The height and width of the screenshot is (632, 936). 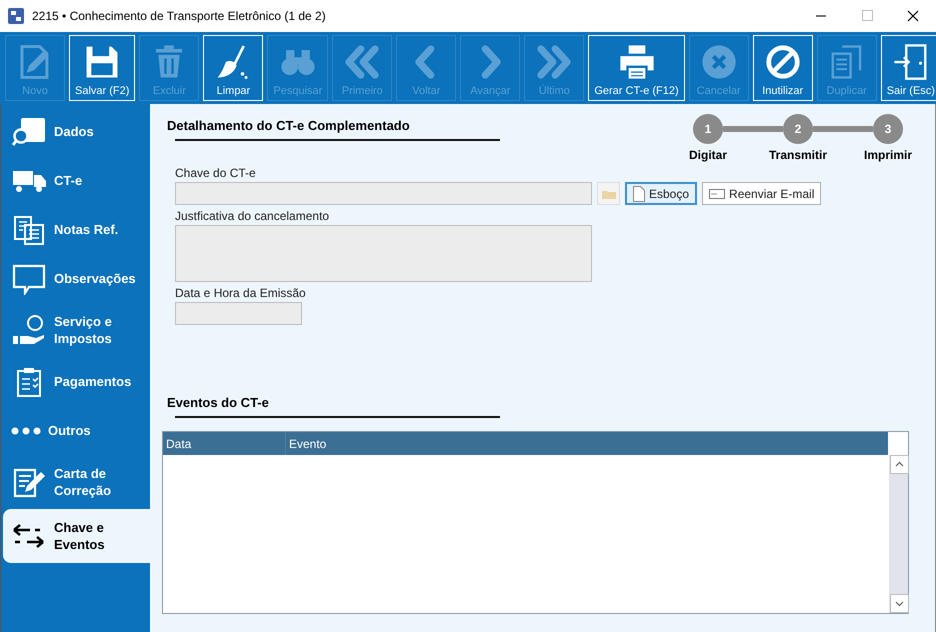 What do you see at coordinates (76, 482) in the screenshot?
I see `sidebar-item: Carta de Correção` at bounding box center [76, 482].